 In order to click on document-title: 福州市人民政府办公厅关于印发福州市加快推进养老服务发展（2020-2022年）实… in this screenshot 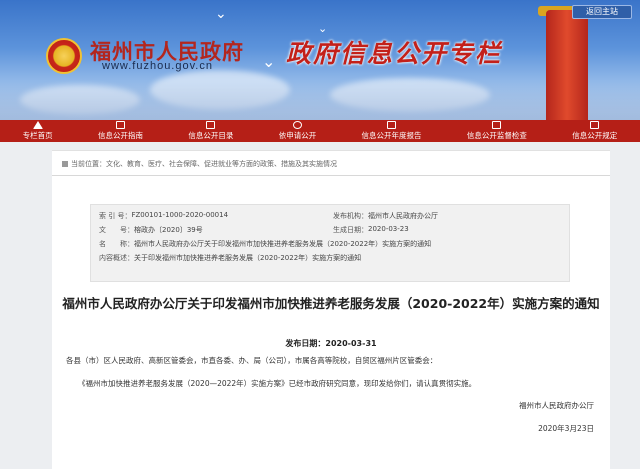, I will do `click(331, 303)`.